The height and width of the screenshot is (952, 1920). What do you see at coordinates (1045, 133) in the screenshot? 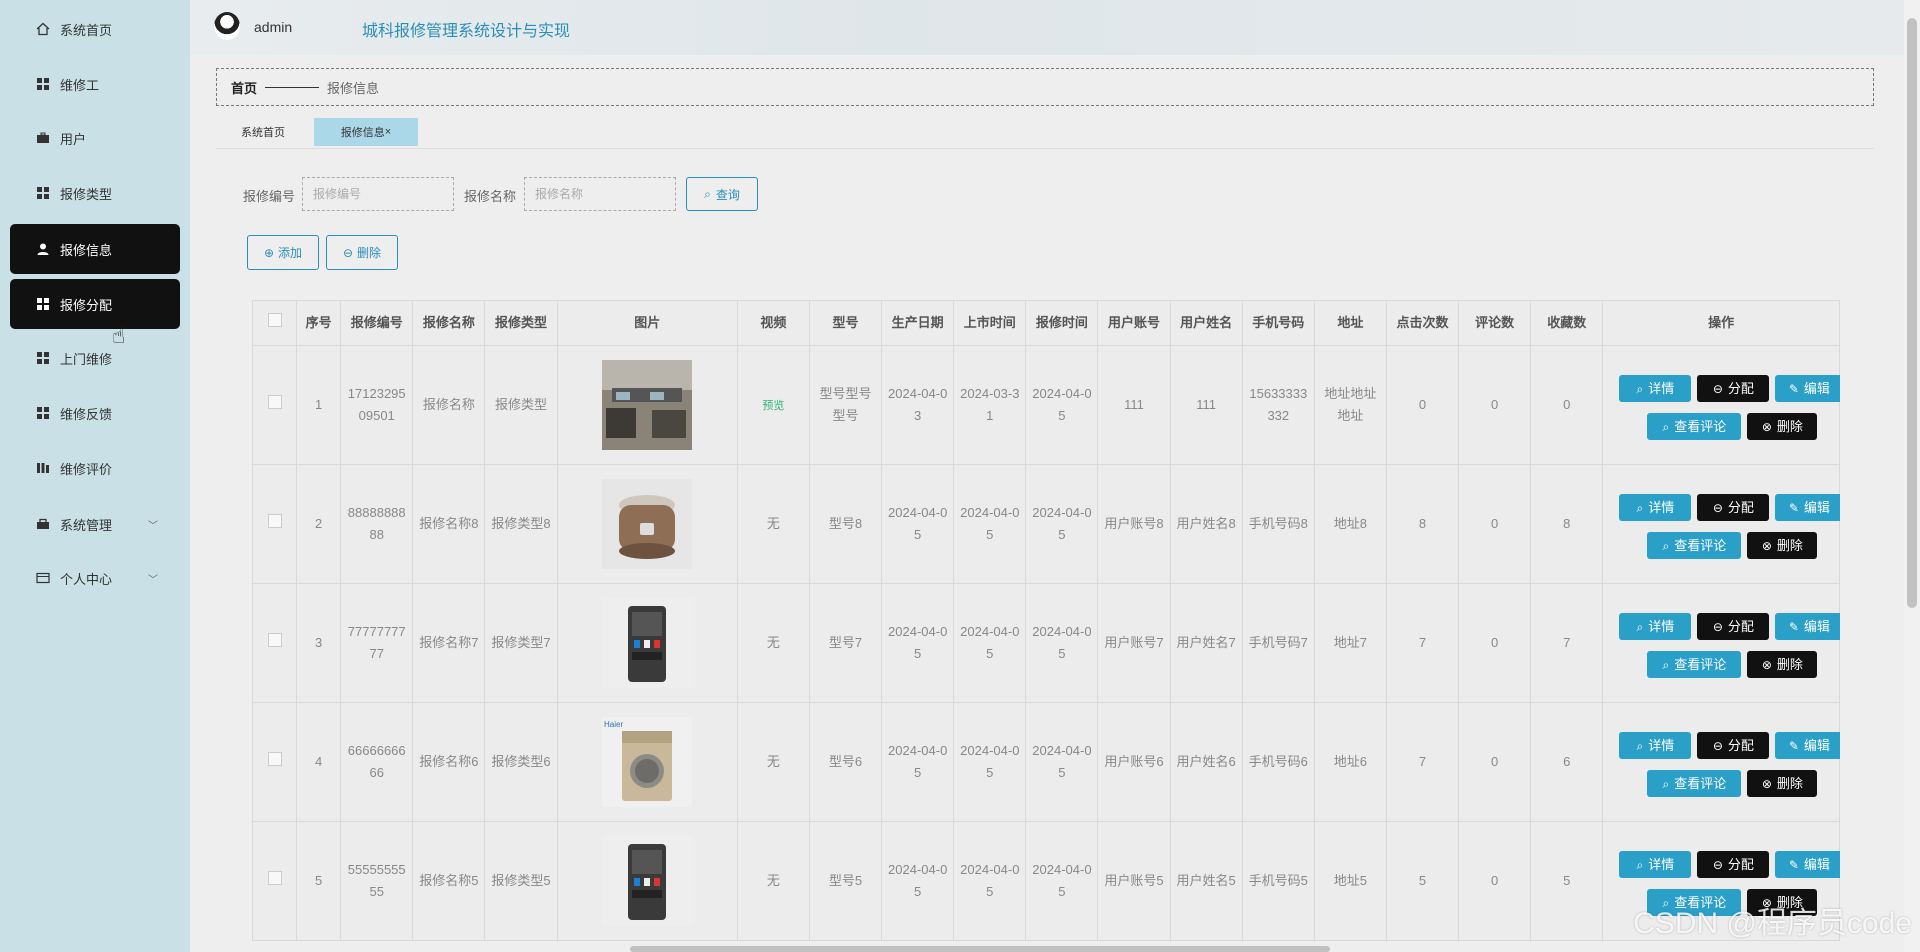
I see `tab-bar: 系统首页 报修信息 ×` at bounding box center [1045, 133].